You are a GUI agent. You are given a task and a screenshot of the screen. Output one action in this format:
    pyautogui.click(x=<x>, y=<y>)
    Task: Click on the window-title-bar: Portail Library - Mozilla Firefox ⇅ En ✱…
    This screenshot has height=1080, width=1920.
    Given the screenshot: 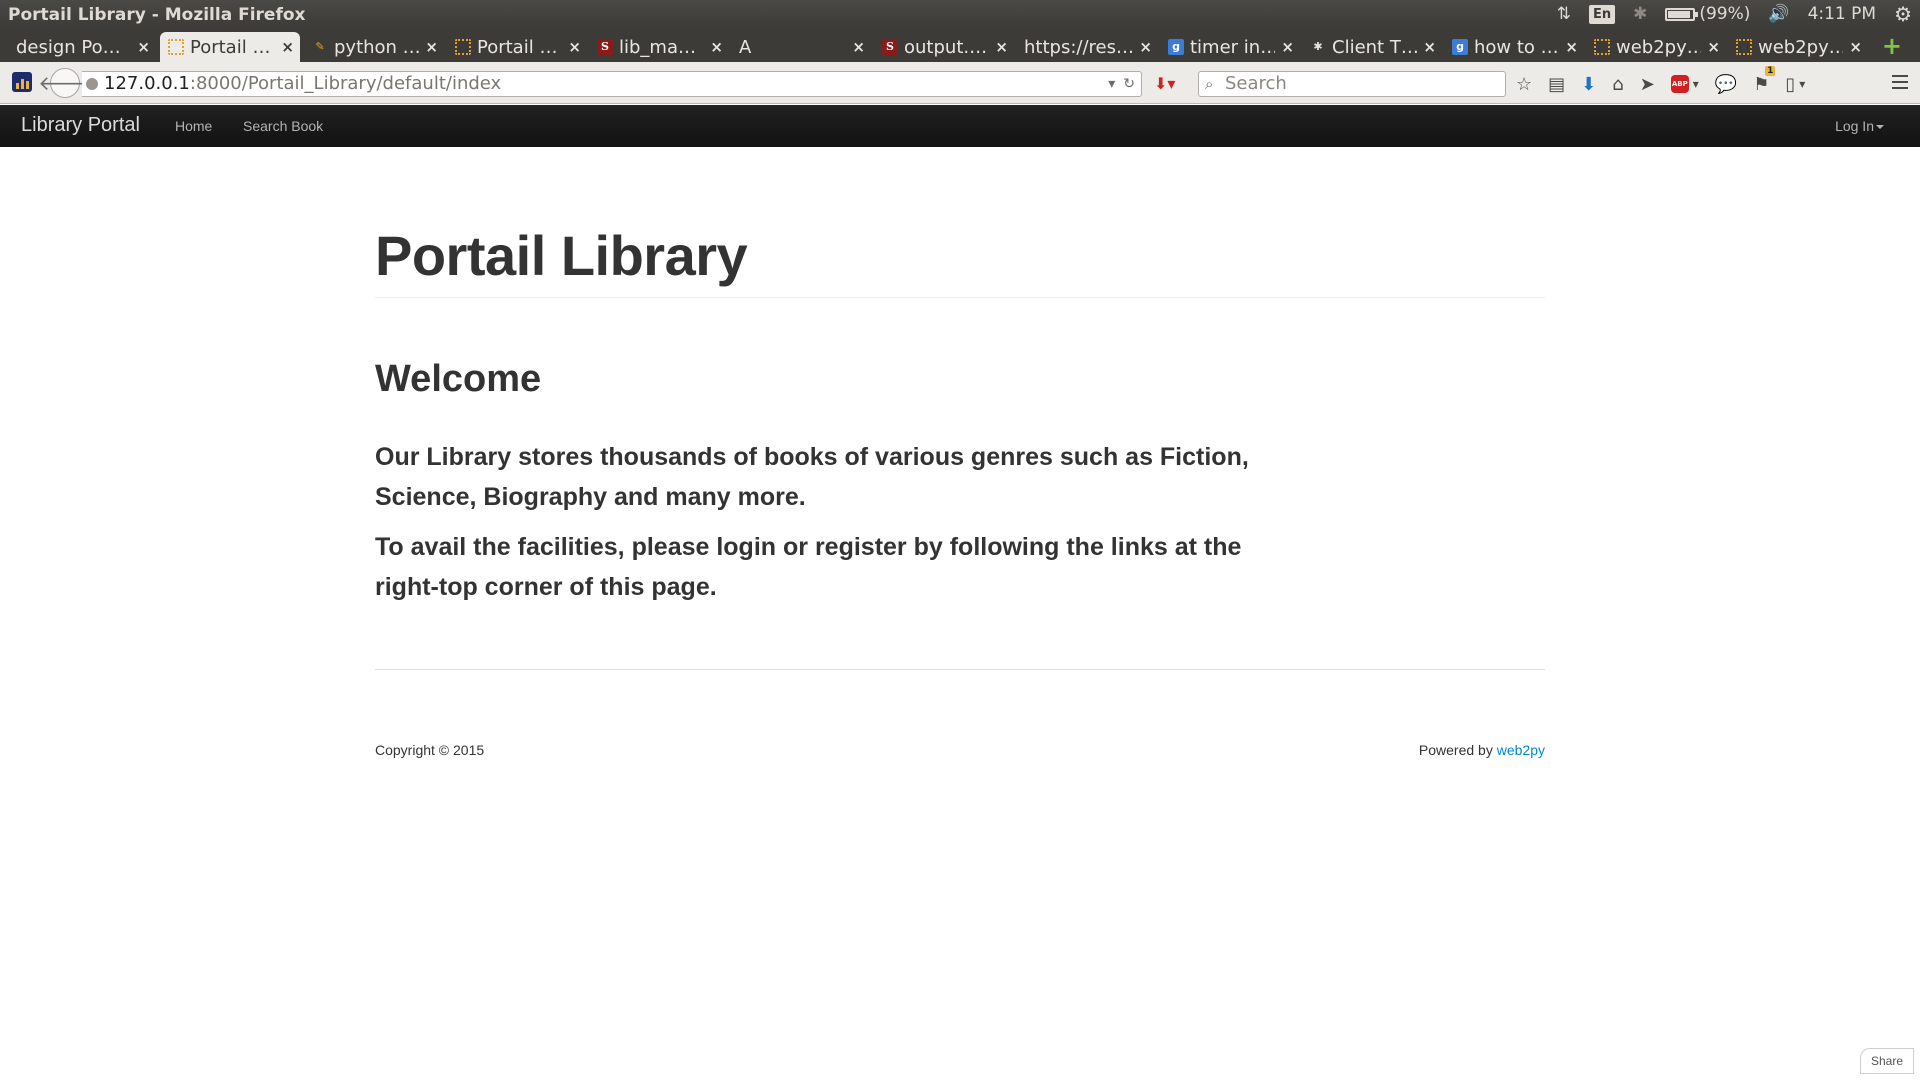 What is the action you would take?
    pyautogui.click(x=960, y=14)
    